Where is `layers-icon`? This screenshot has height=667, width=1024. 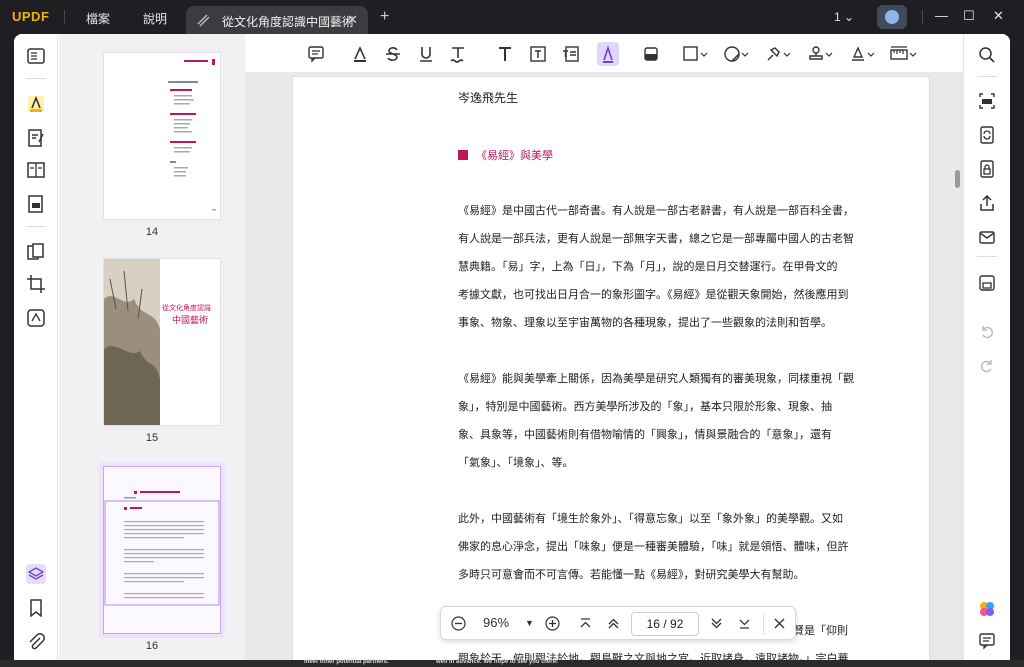 layers-icon is located at coordinates (36, 574).